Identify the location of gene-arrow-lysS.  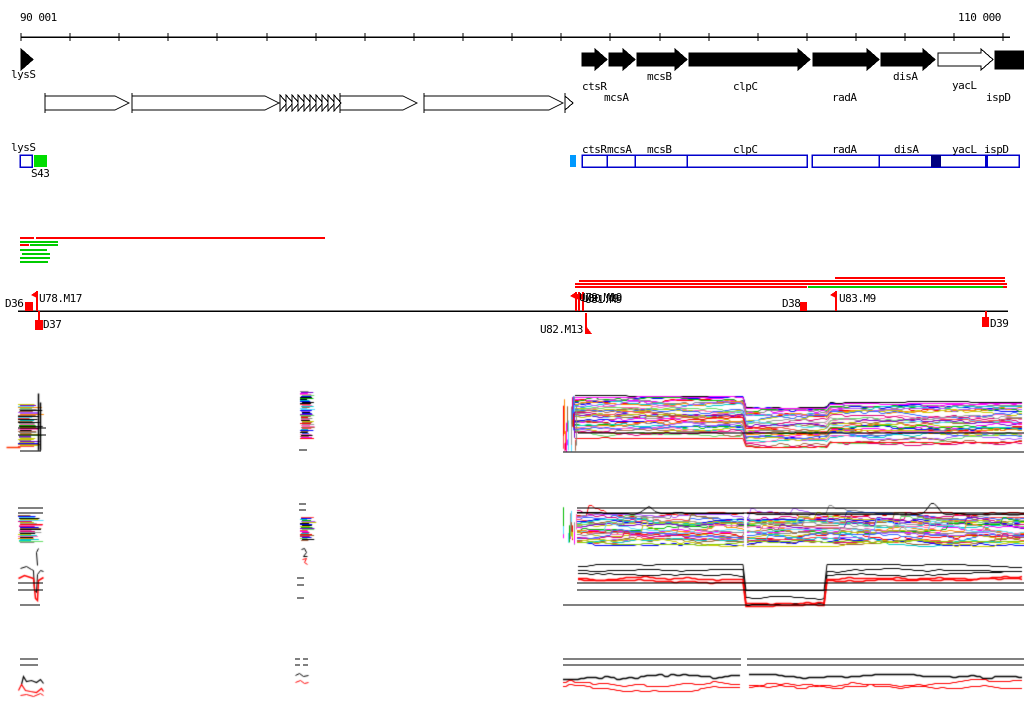
(27, 59).